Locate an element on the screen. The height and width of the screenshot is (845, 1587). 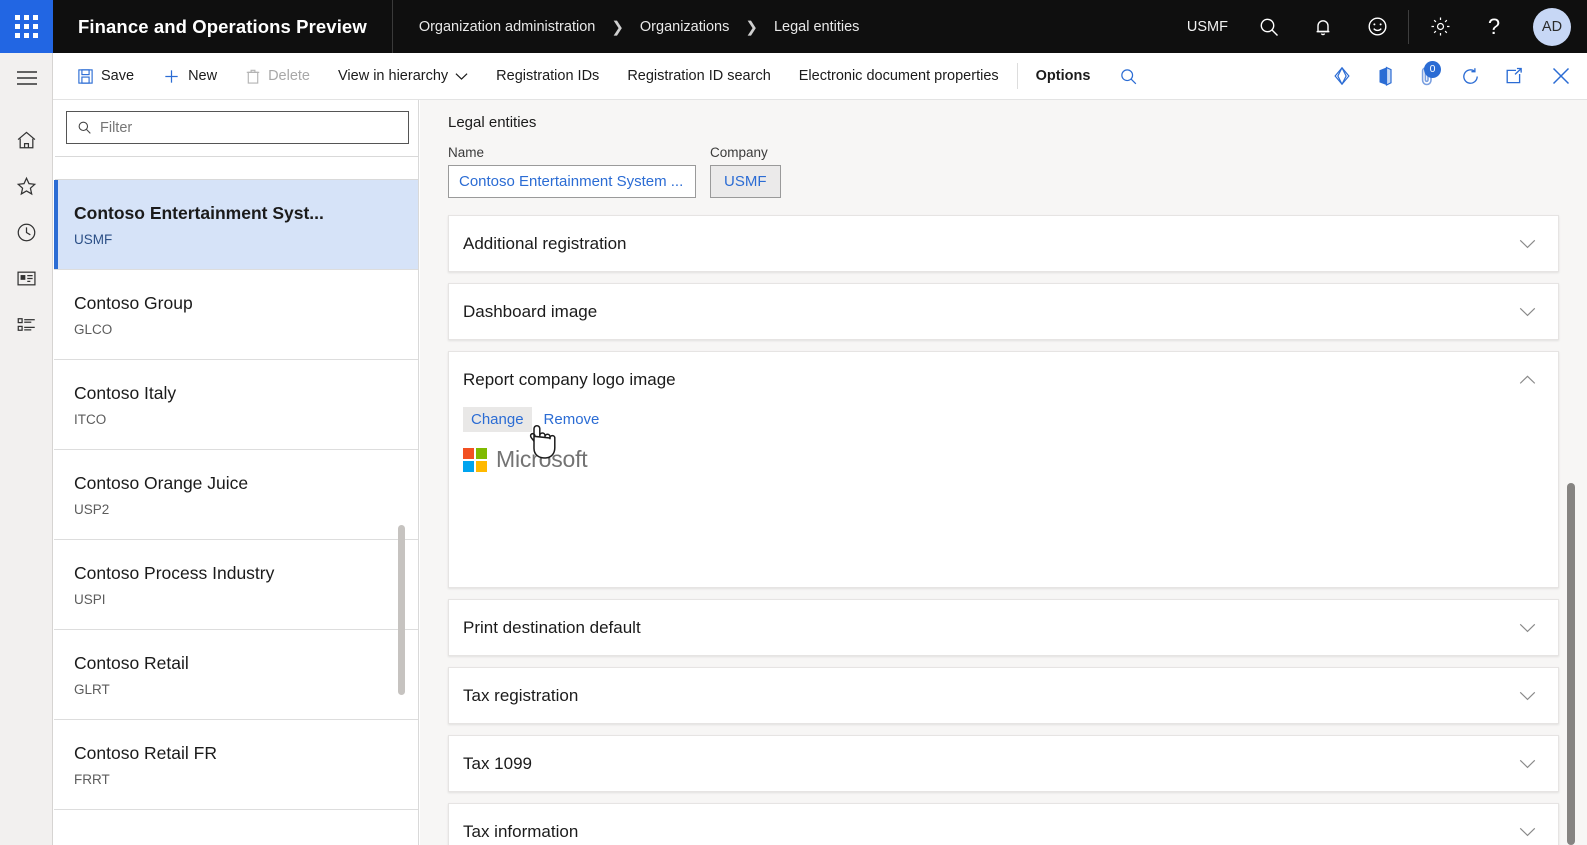
hamburger-icon is located at coordinates (26, 78).